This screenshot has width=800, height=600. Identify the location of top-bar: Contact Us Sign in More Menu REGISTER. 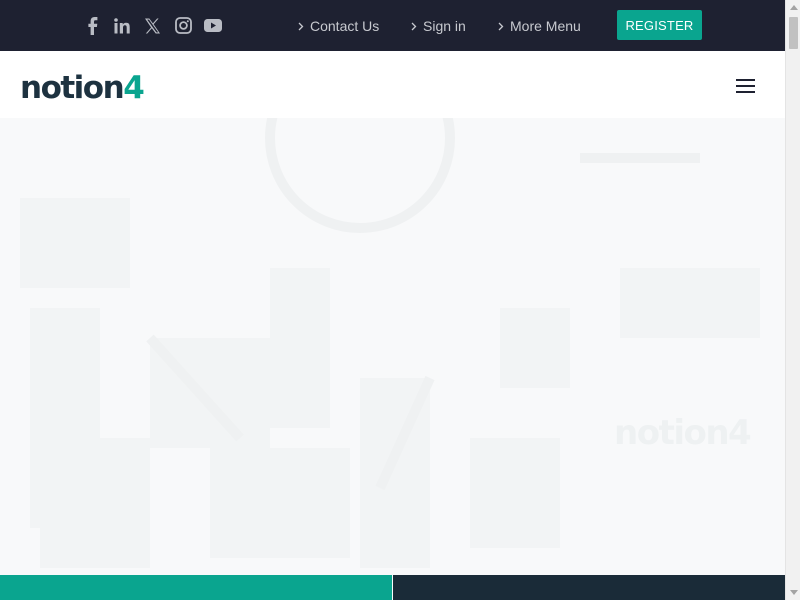
(392, 25).